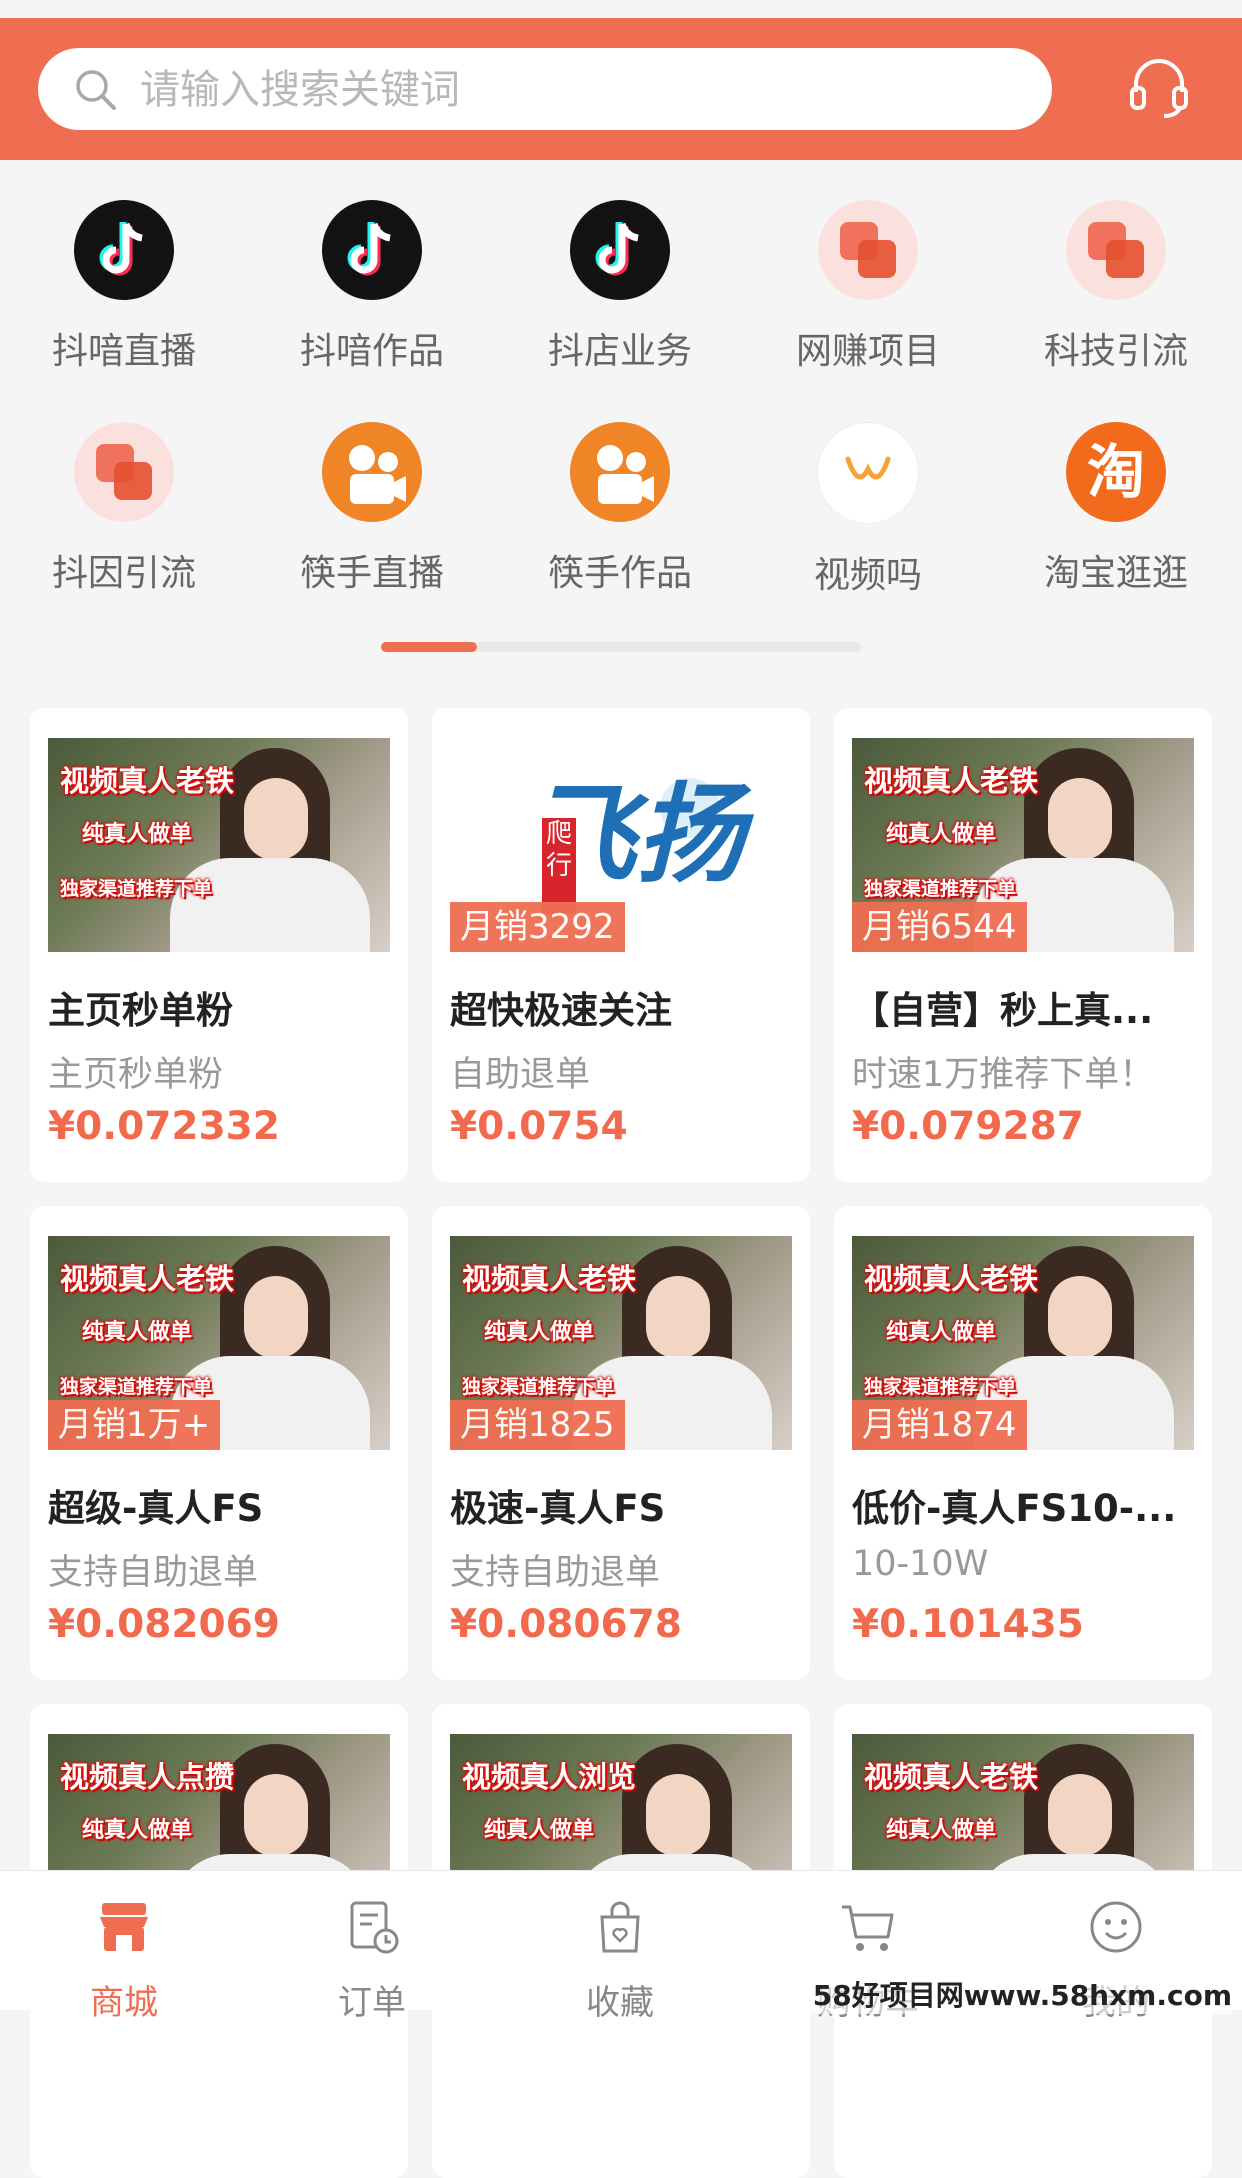 The height and width of the screenshot is (2178, 1242). I want to click on search-bar, so click(545, 89).